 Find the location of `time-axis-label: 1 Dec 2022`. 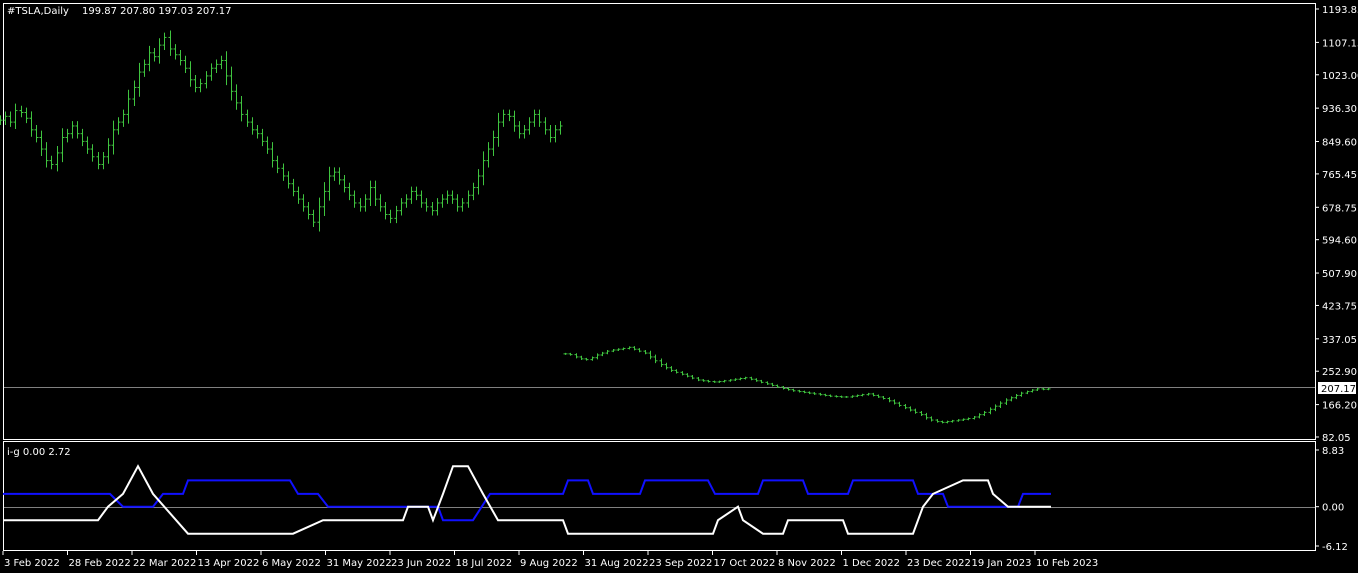

time-axis-label: 1 Dec 2022 is located at coordinates (872, 563).